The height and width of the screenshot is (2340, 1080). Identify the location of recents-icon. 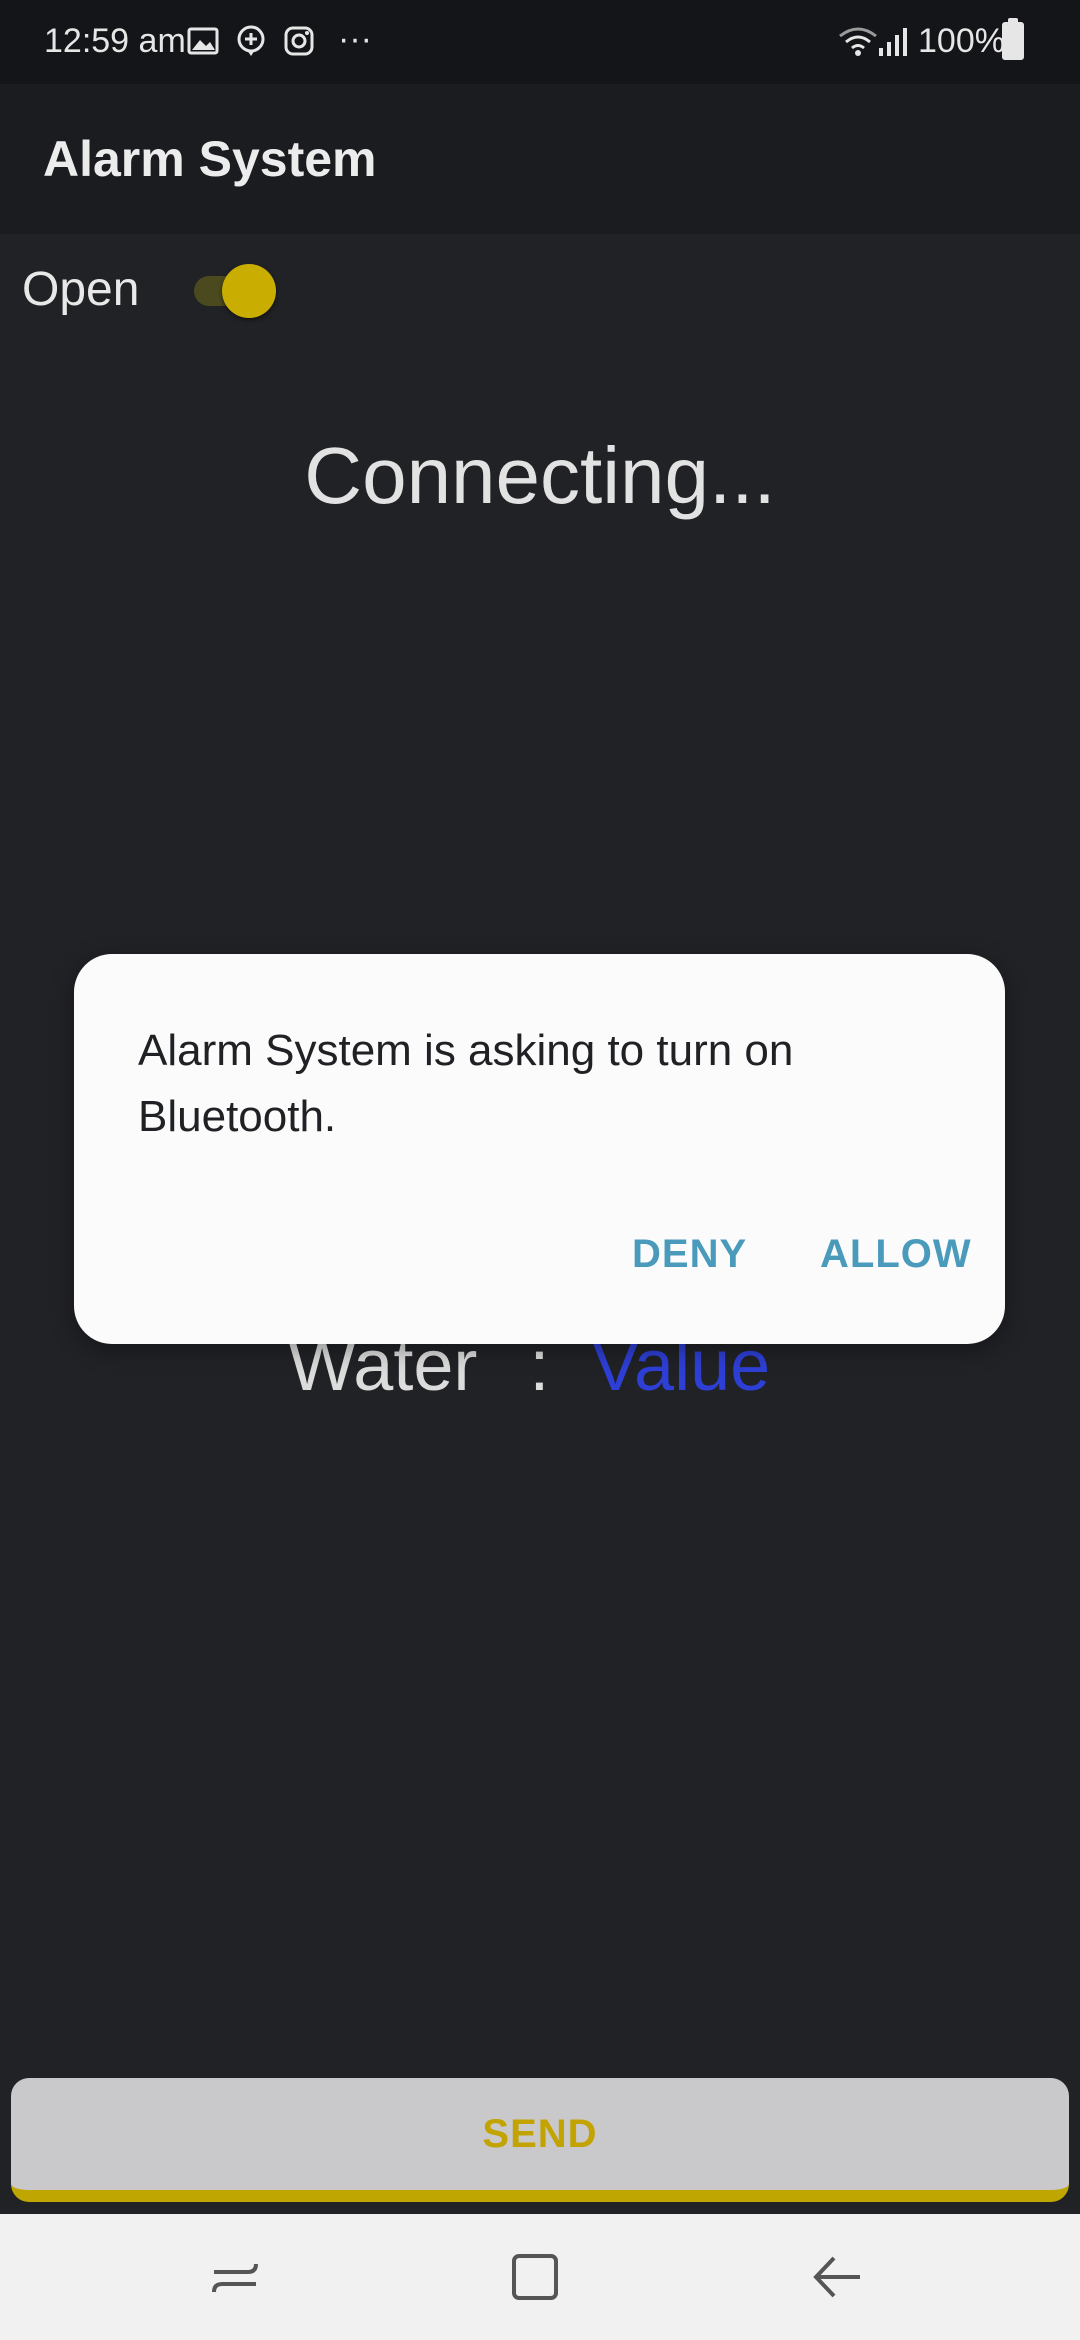
(235, 2277).